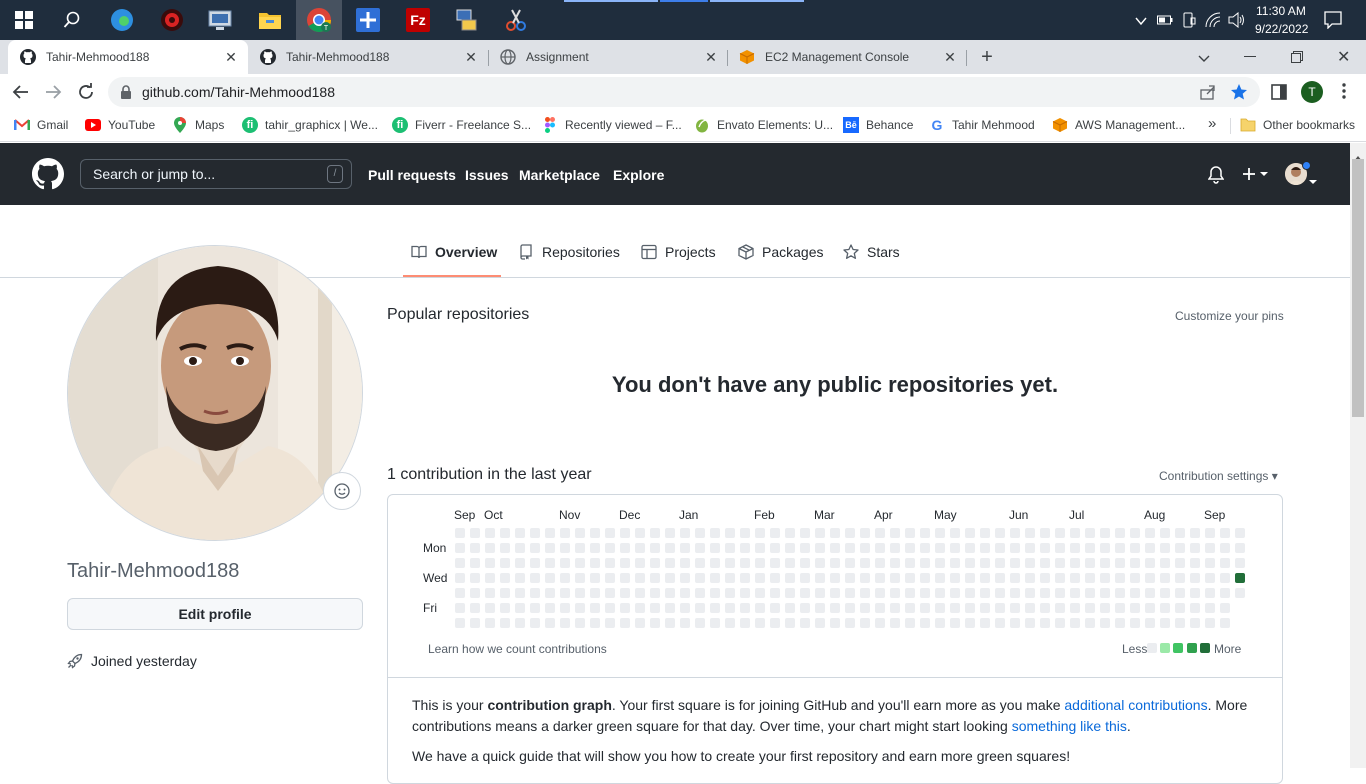  What do you see at coordinates (608, 57) in the screenshot?
I see `browser-tab: Assignment ✕` at bounding box center [608, 57].